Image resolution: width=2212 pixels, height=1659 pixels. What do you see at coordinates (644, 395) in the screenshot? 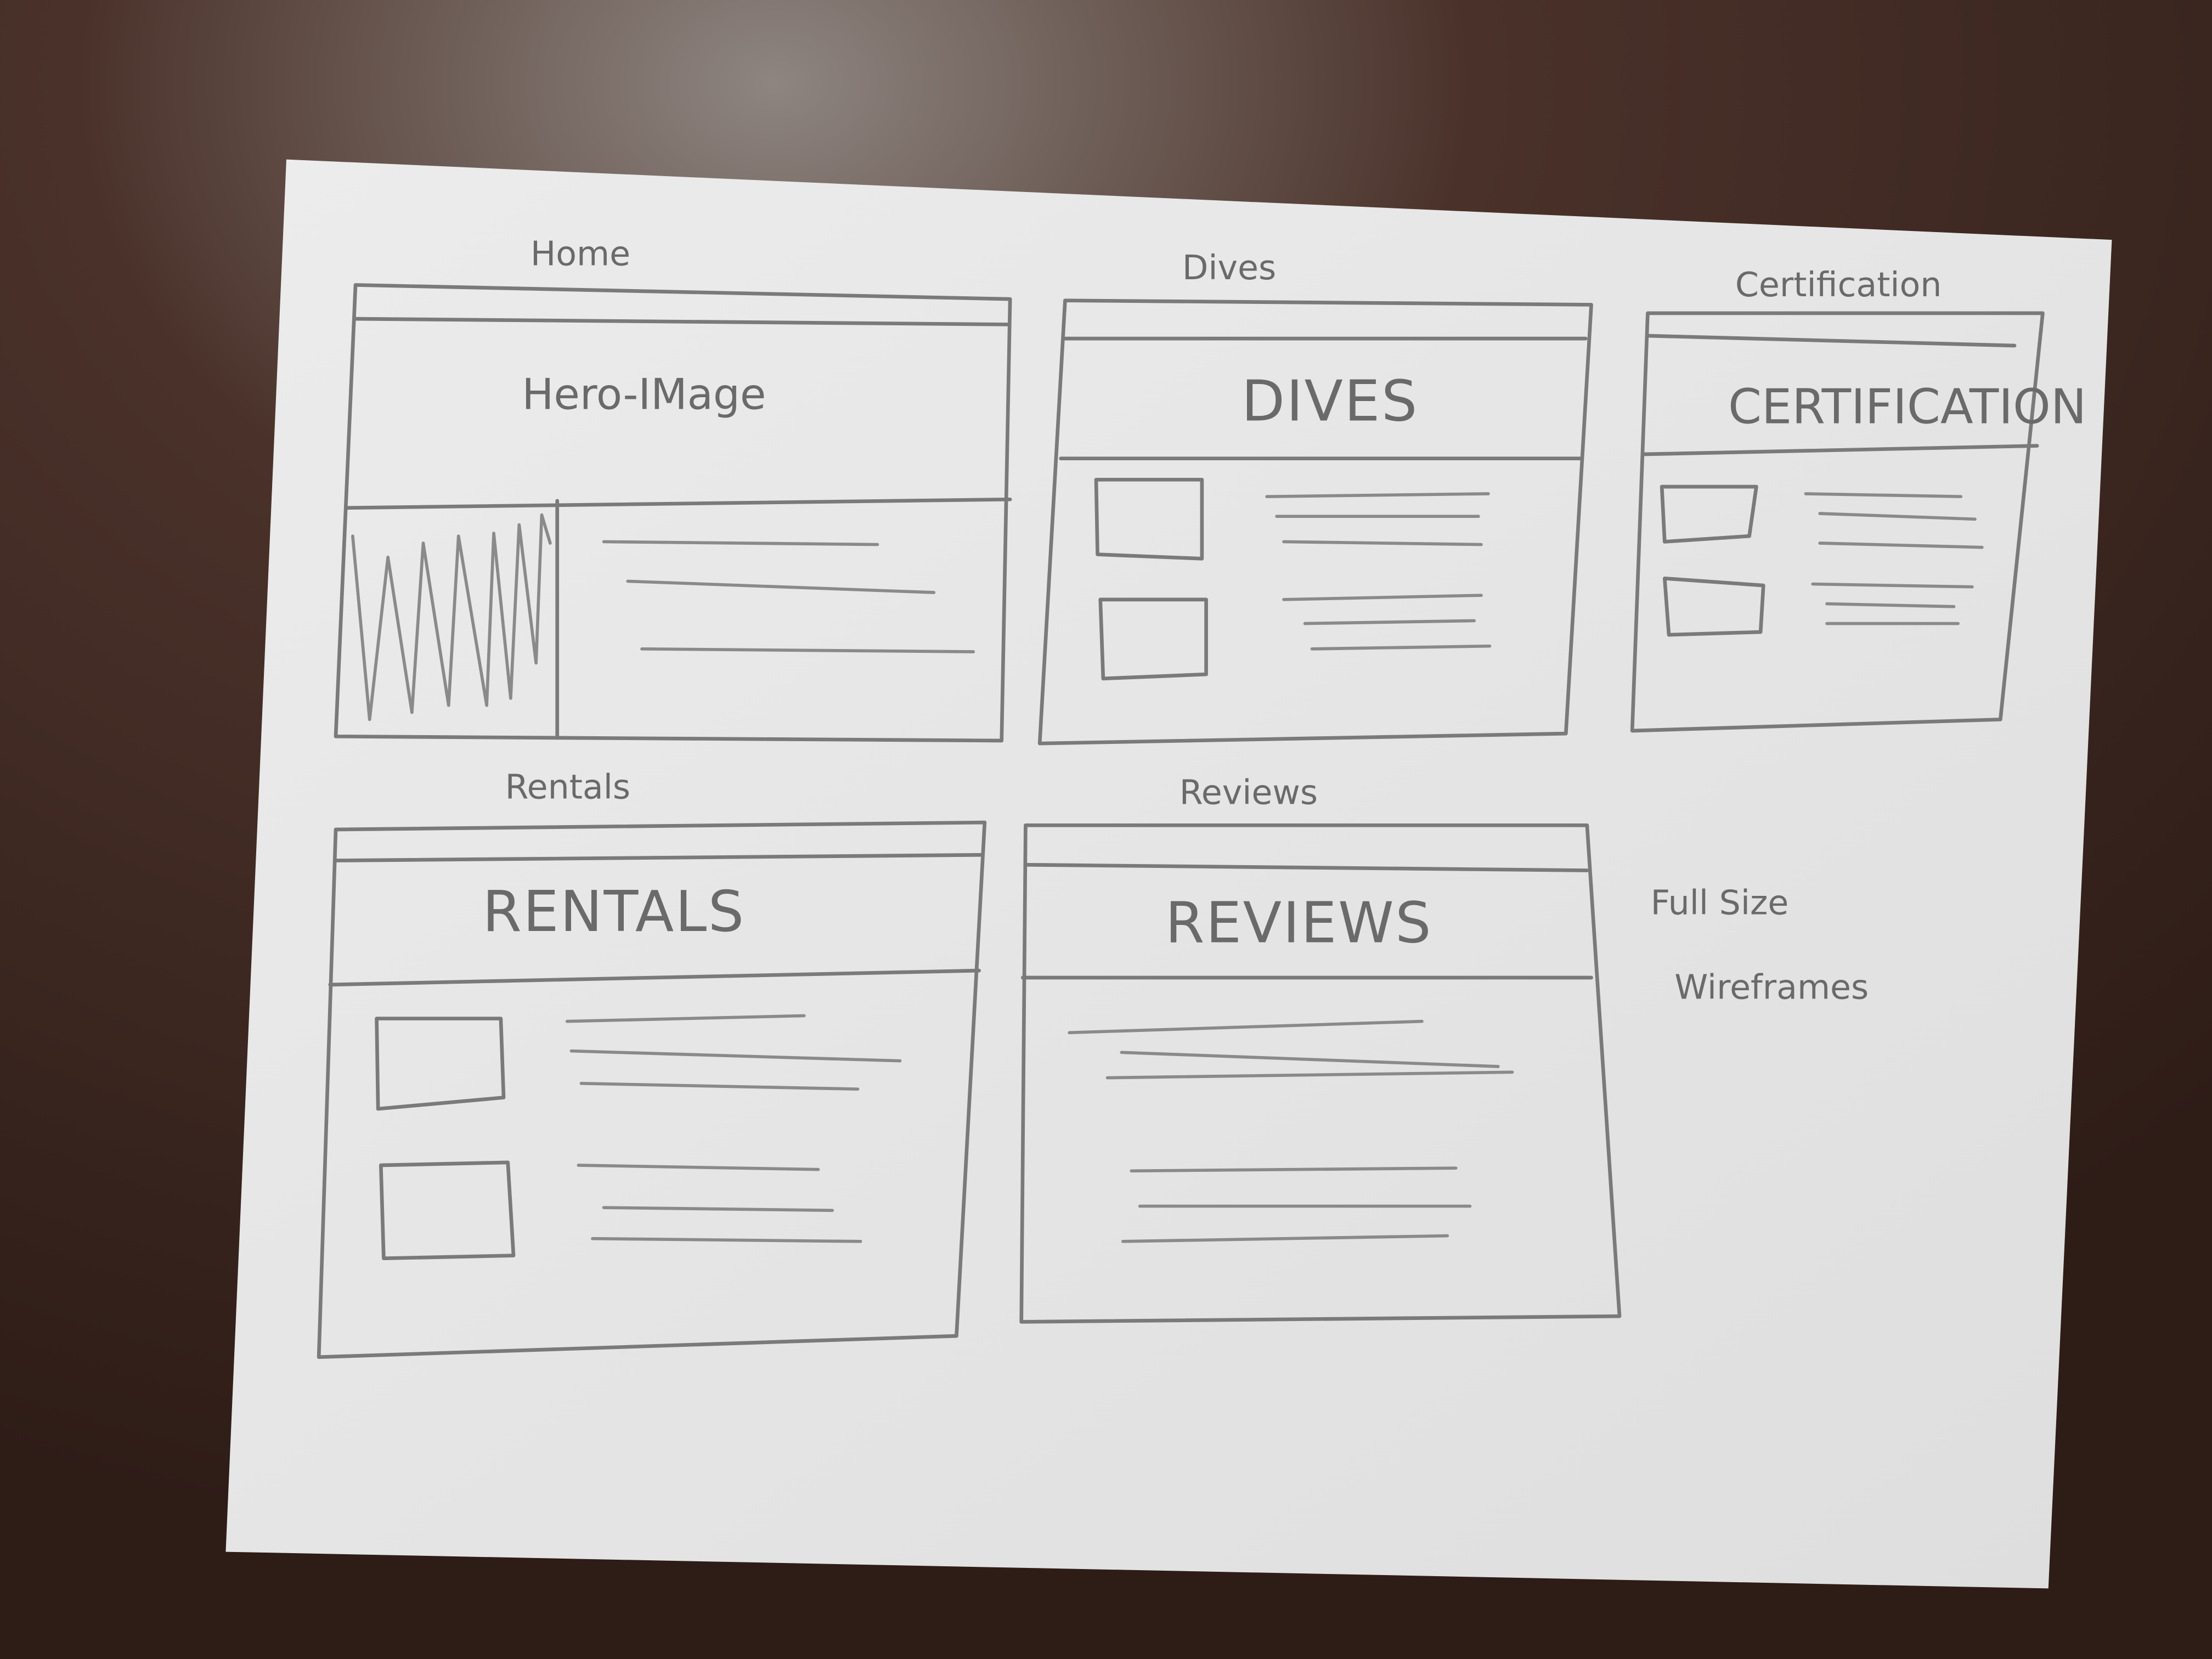
I see `home-hero-image-label: Hero-IMage` at bounding box center [644, 395].